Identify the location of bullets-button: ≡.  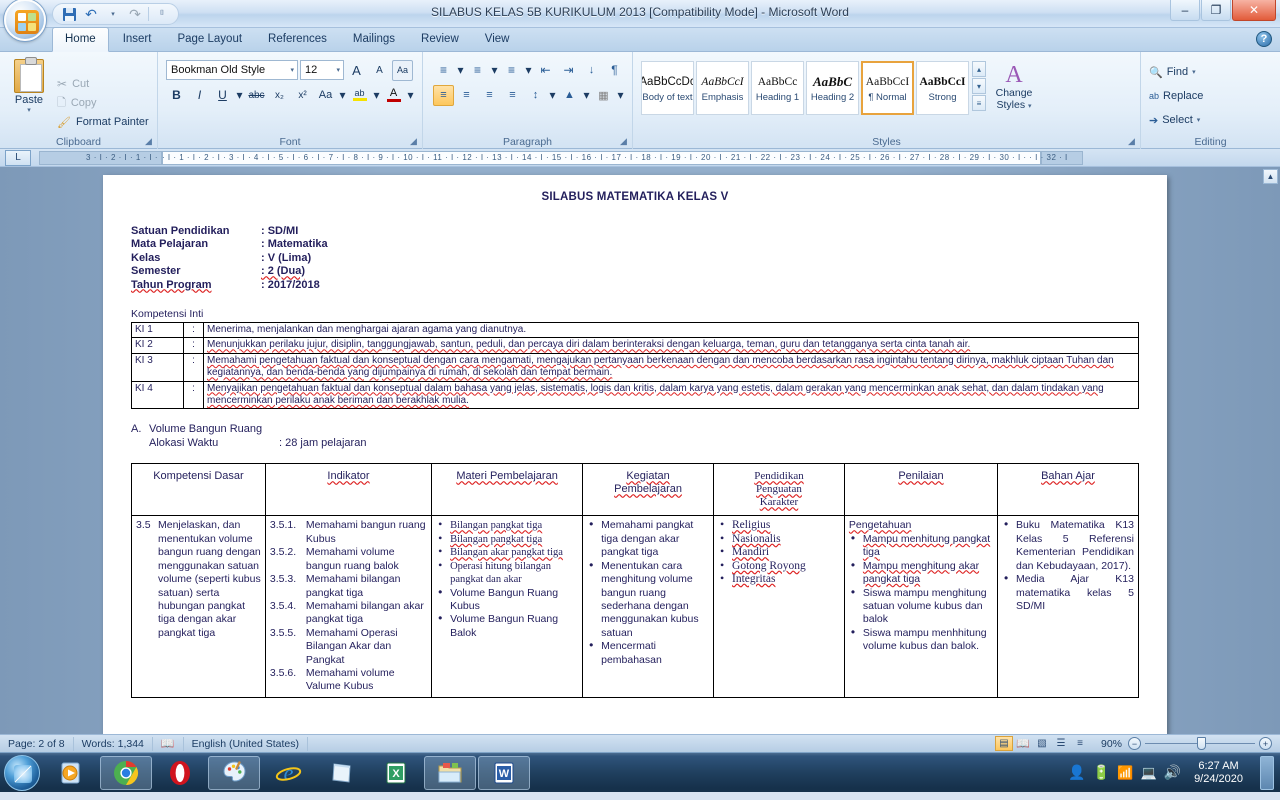
(443, 70).